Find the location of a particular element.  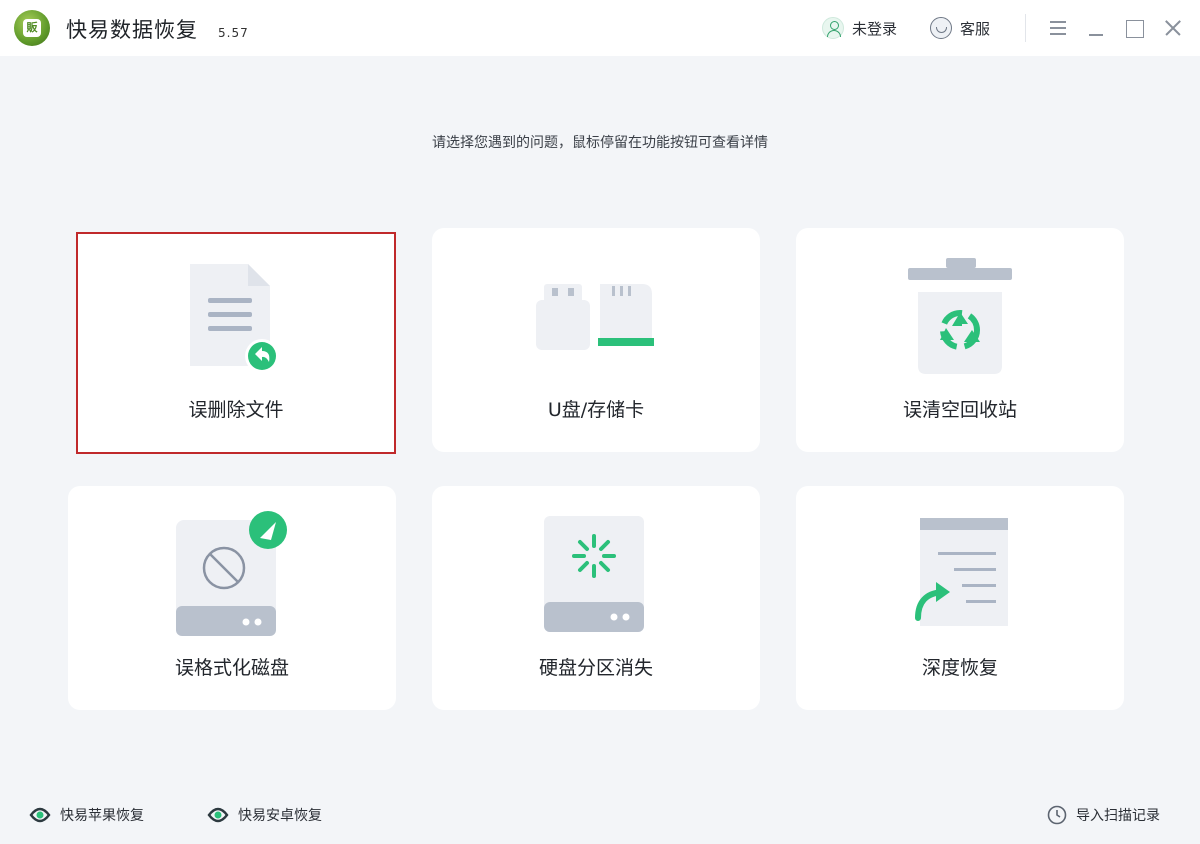

import-scan-record-link: 导入扫描记录 is located at coordinates (1103, 815).